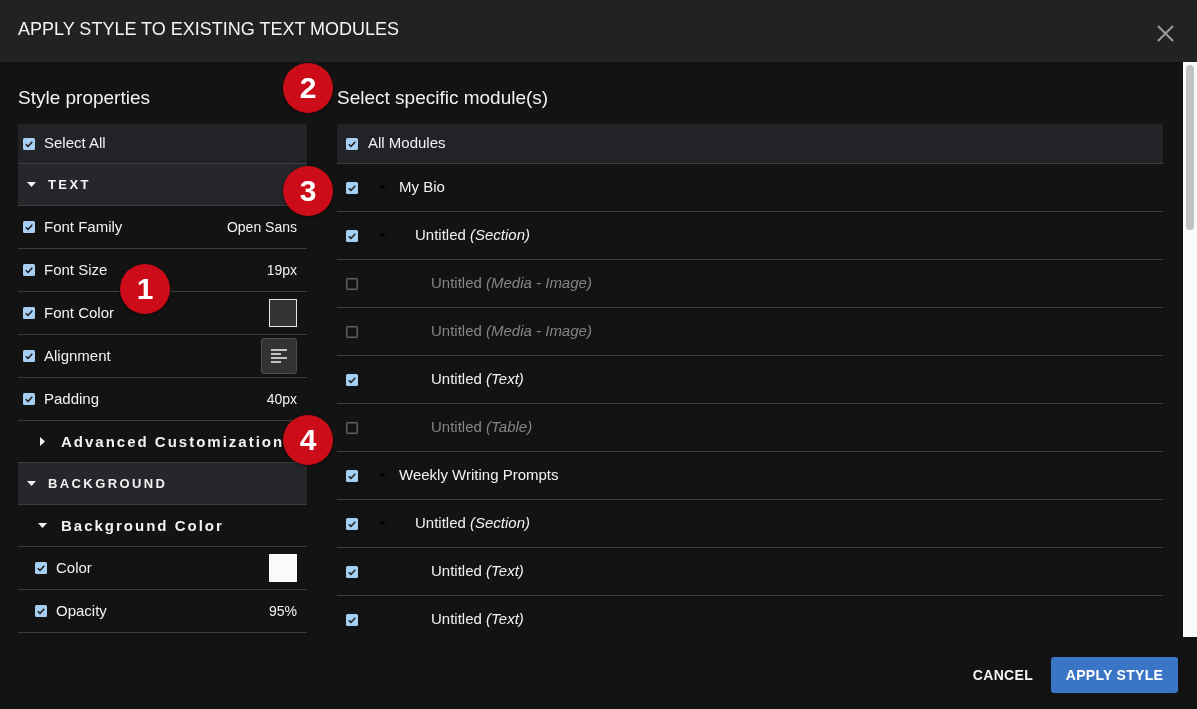 The image size is (1197, 709). Describe the element at coordinates (209, 29) in the screenshot. I see `dialog-title: APPLY STYLE TO EXISTING TEXT MODULES` at that location.